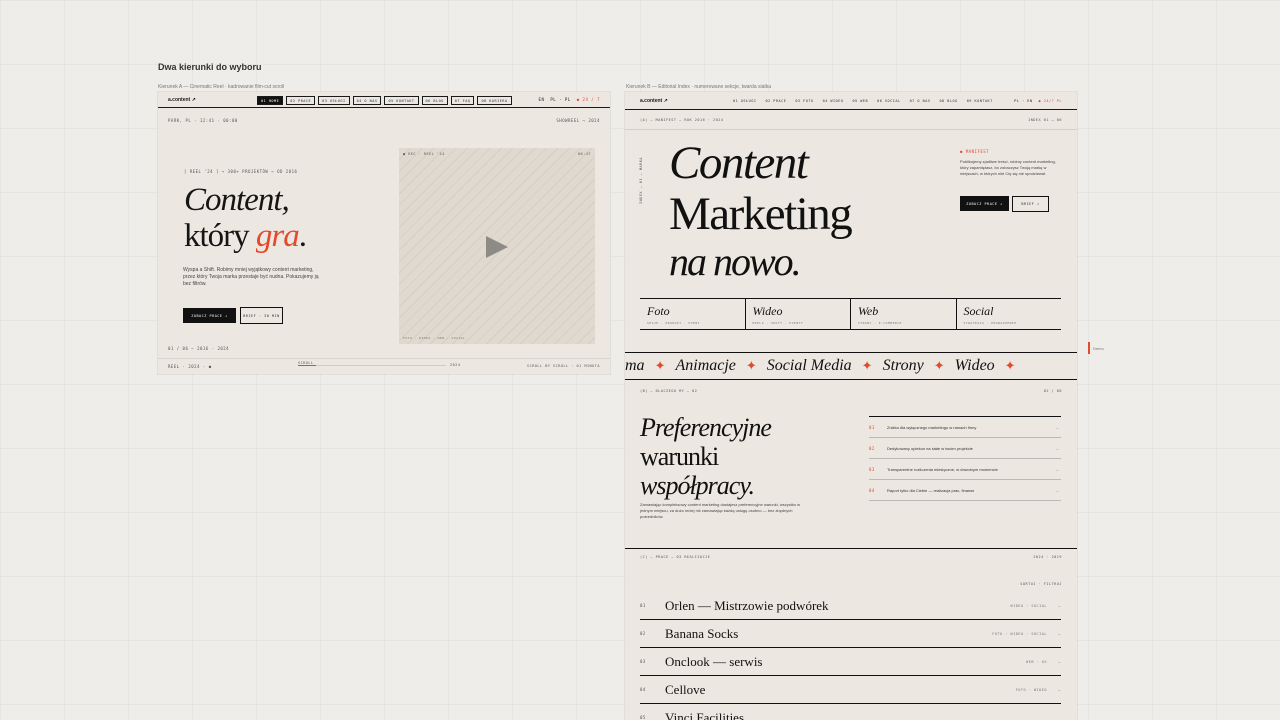 The width and height of the screenshot is (1280, 720). Describe the element at coordinates (401, 100) in the screenshot. I see `frame-a-tab-4: 05 KONTAKT` at that location.